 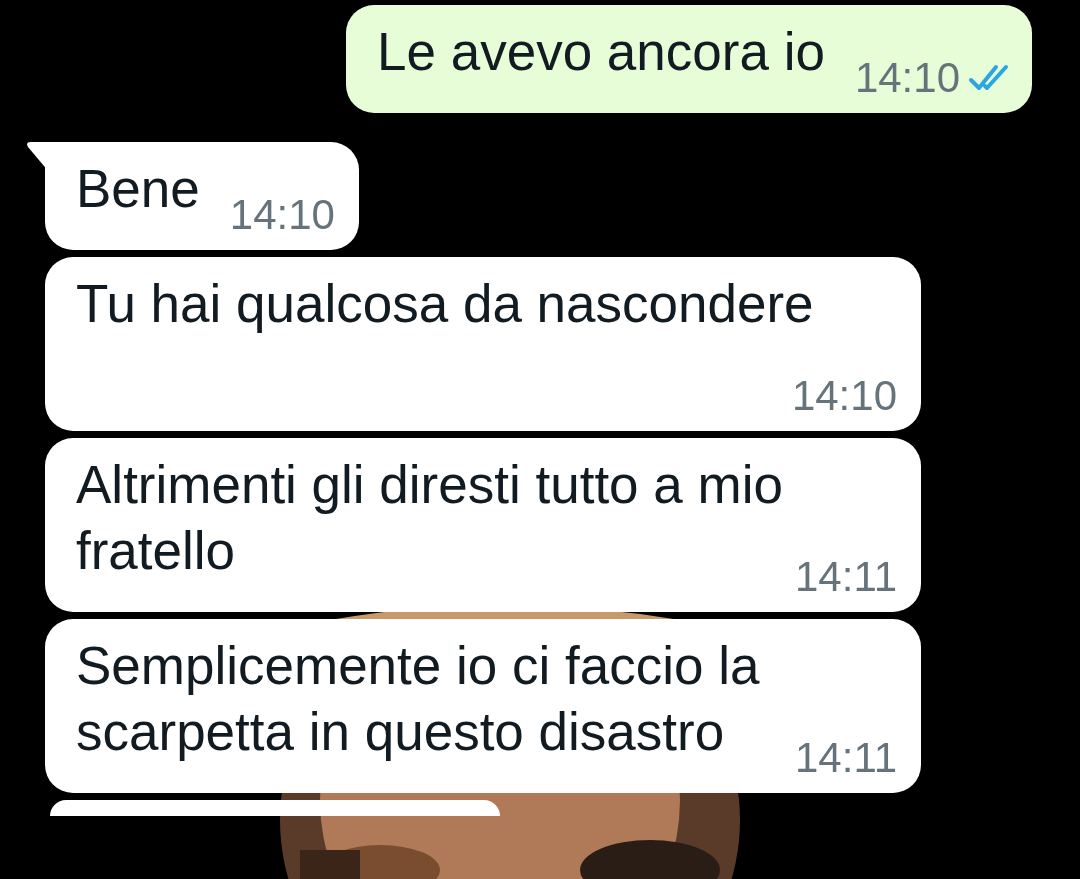 I want to click on message-text: Semplicemente io ci faccio la scarpetta in questo disastro, so click(x=418, y=698).